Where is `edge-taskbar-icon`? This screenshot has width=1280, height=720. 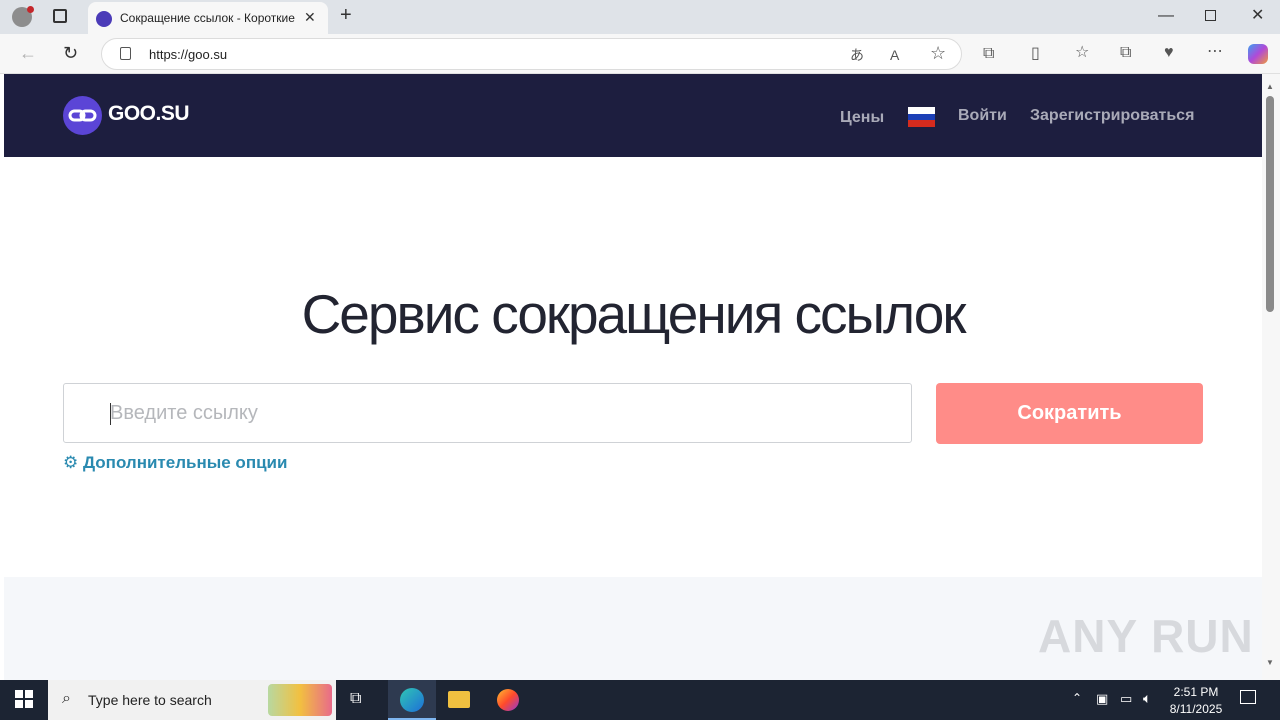 edge-taskbar-icon is located at coordinates (412, 700).